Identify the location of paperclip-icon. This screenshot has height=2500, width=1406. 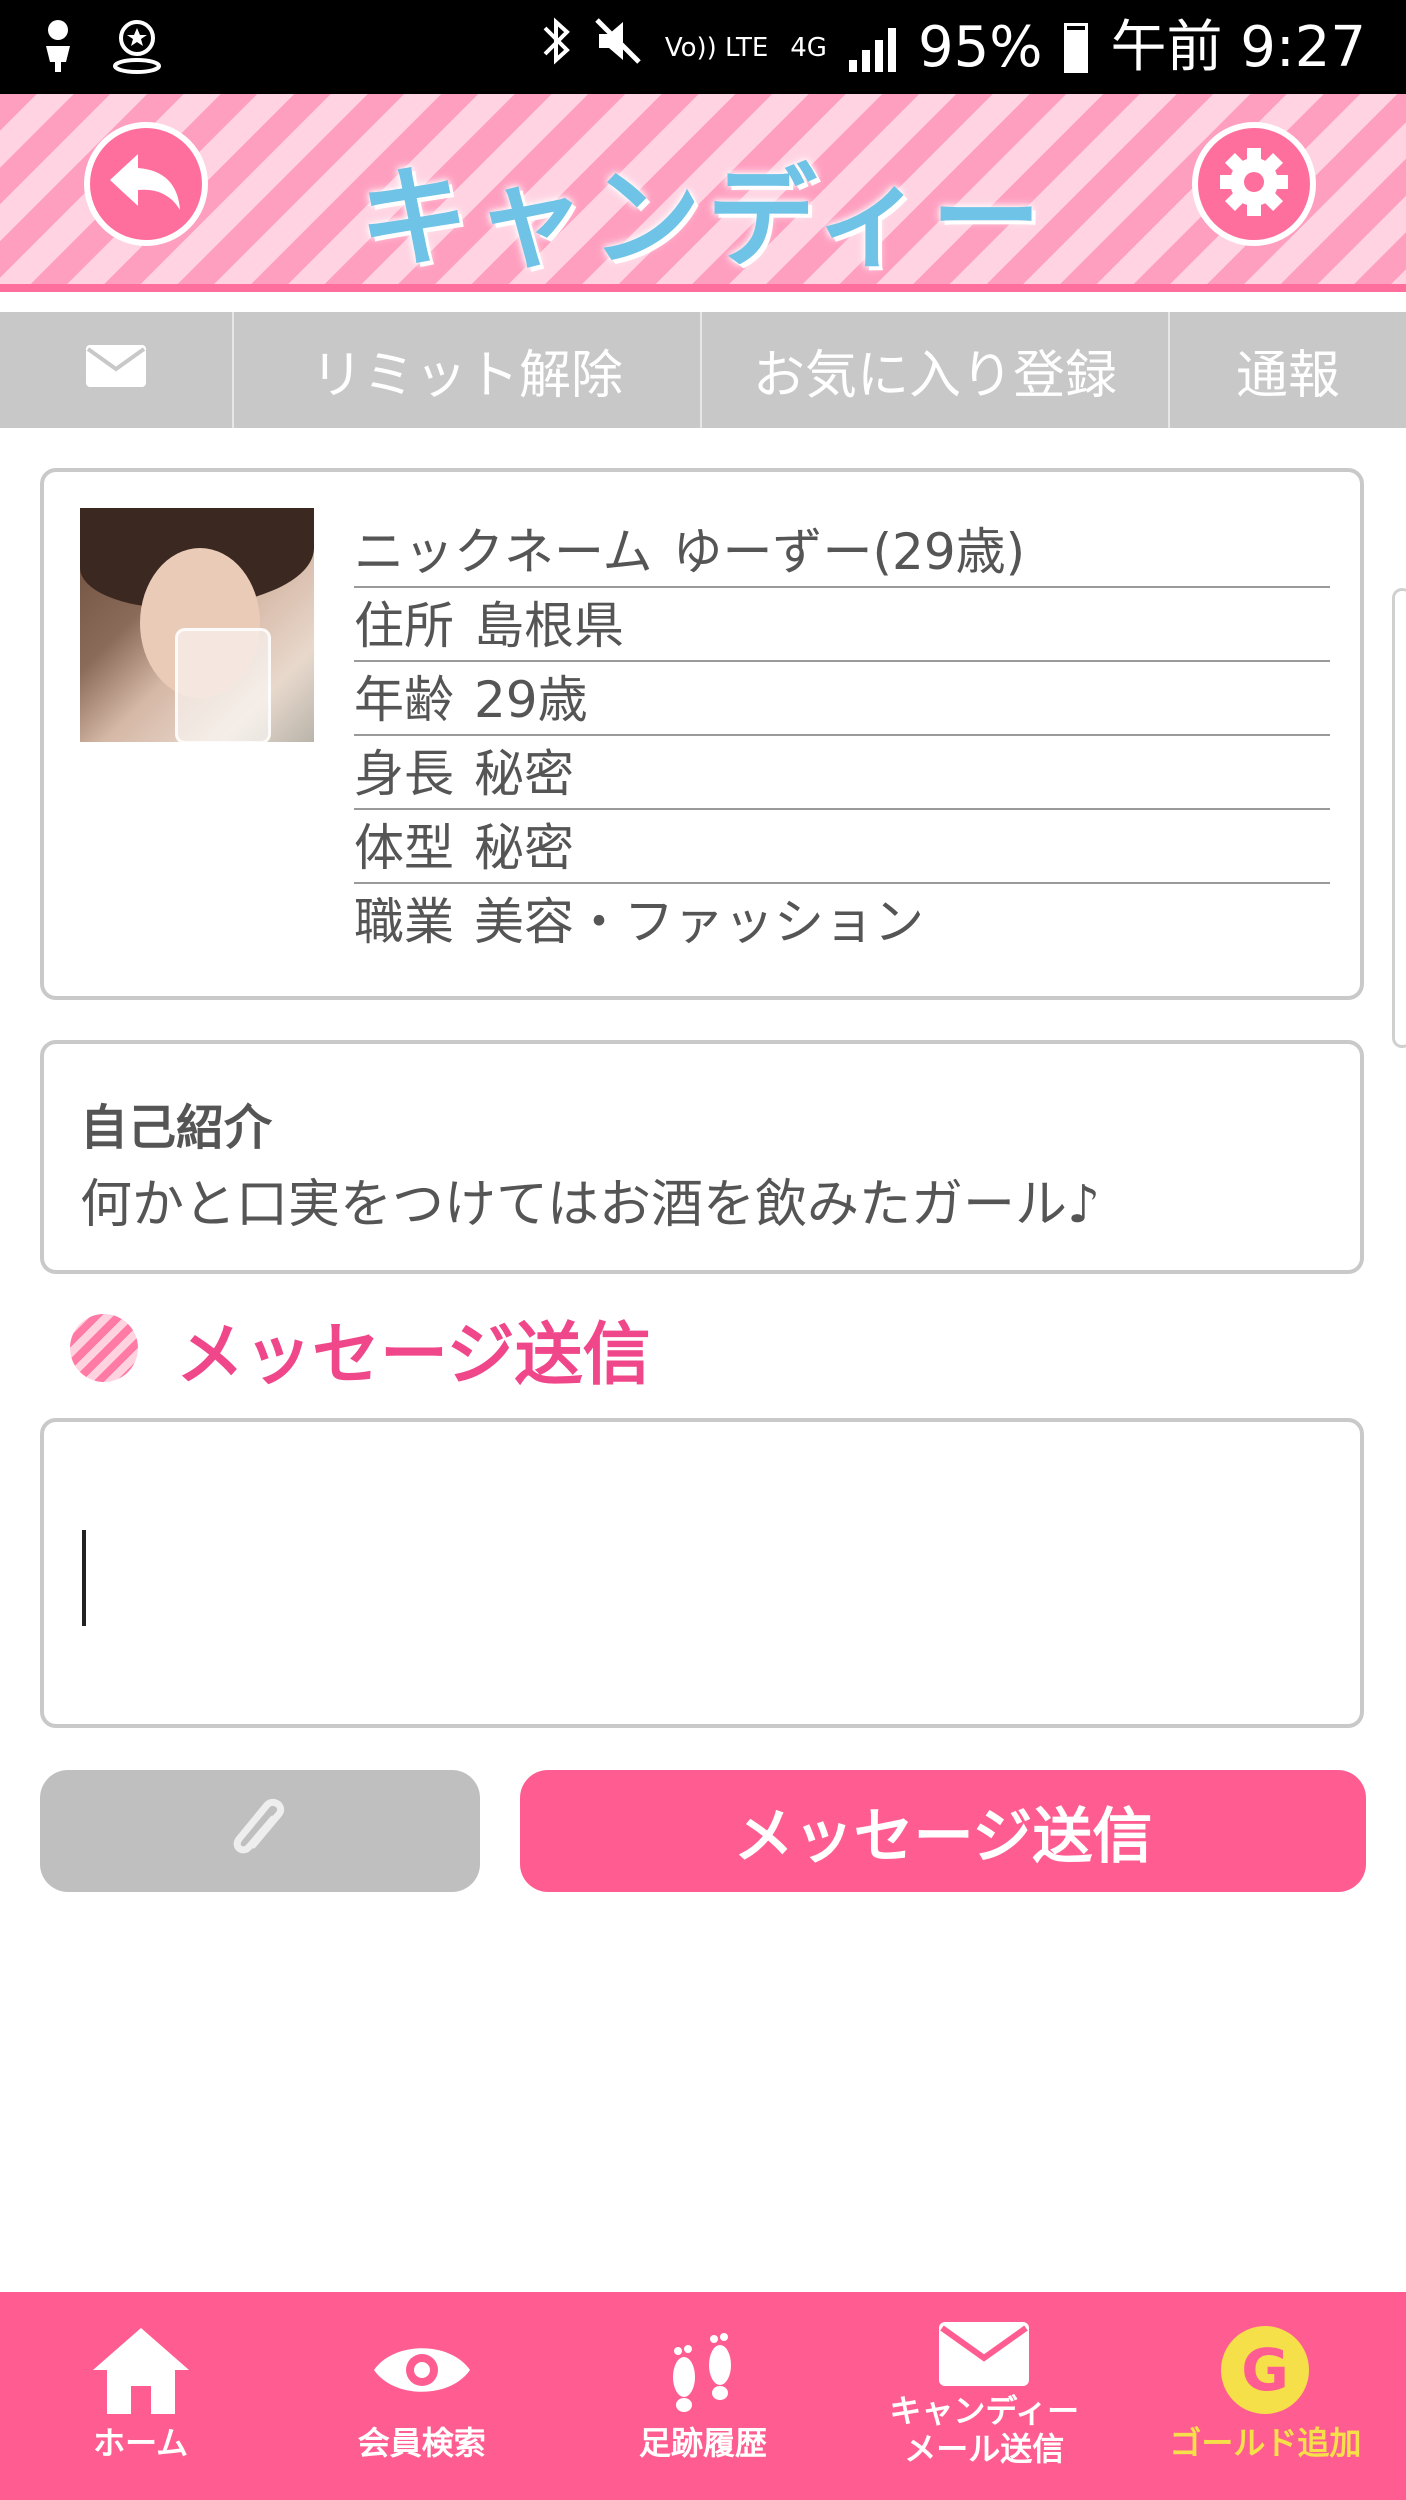
(260, 1831).